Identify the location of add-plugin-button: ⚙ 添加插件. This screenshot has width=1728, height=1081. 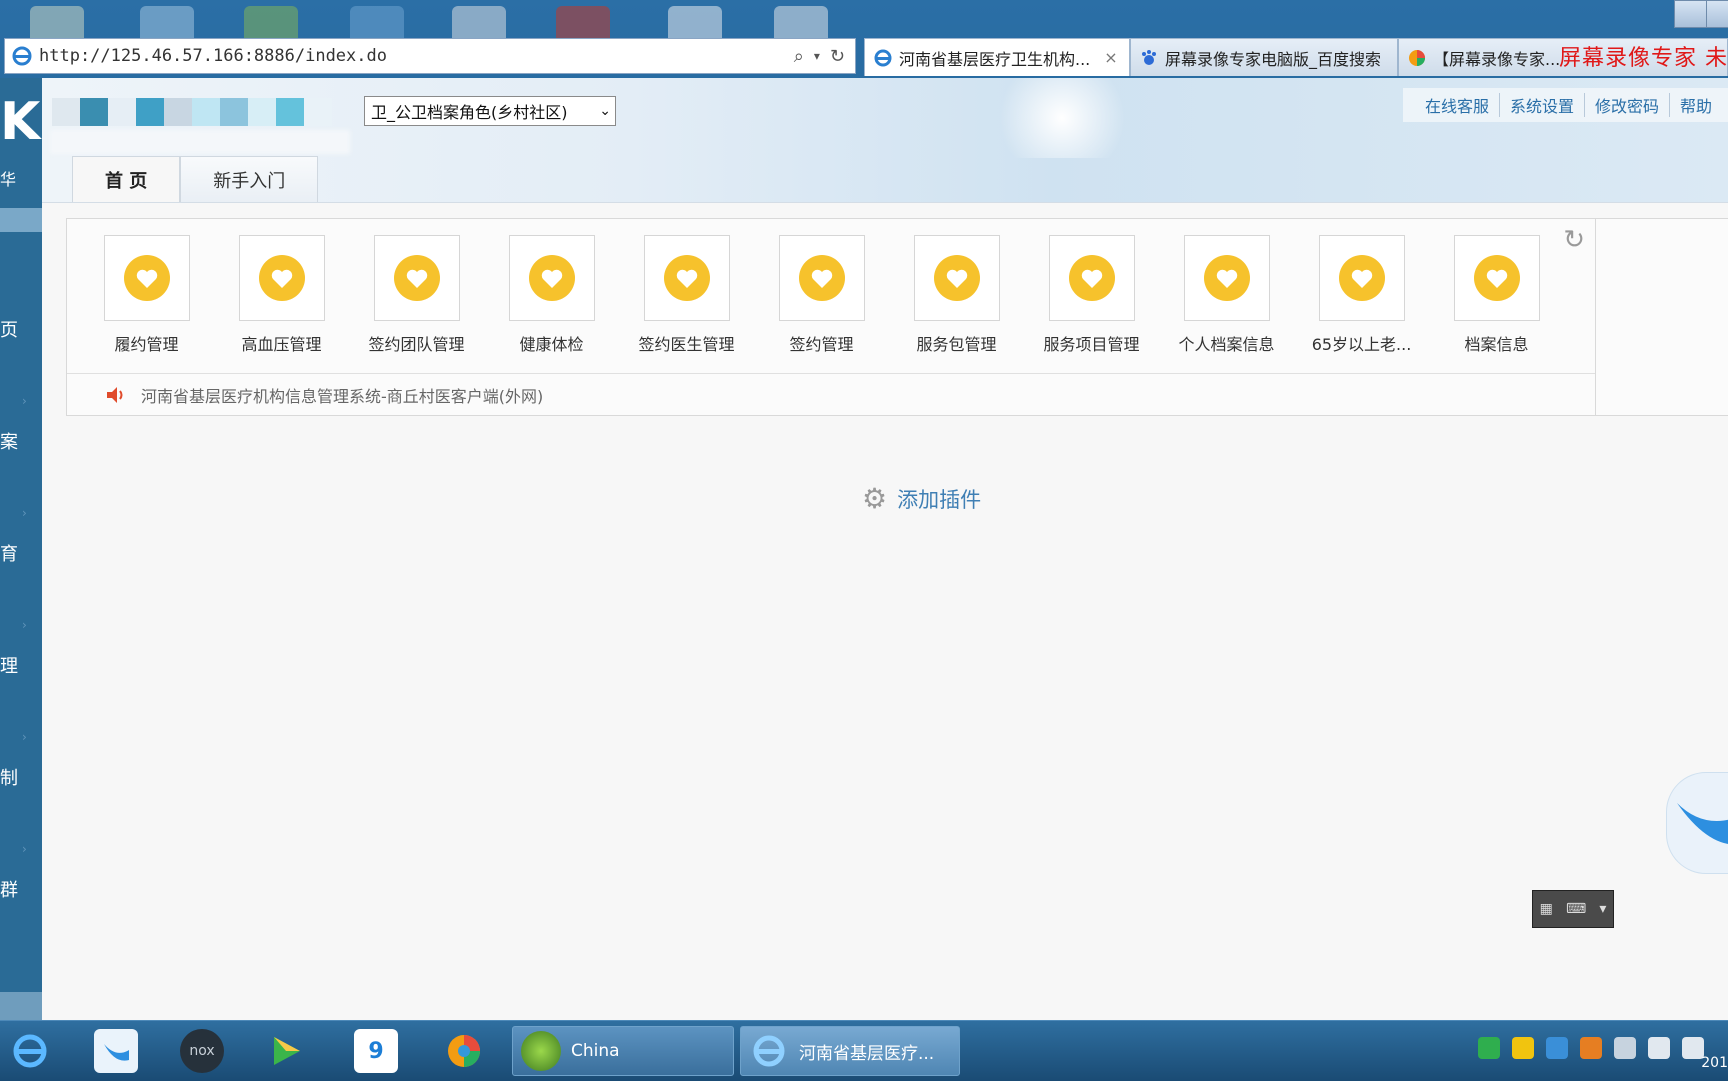
(921, 498).